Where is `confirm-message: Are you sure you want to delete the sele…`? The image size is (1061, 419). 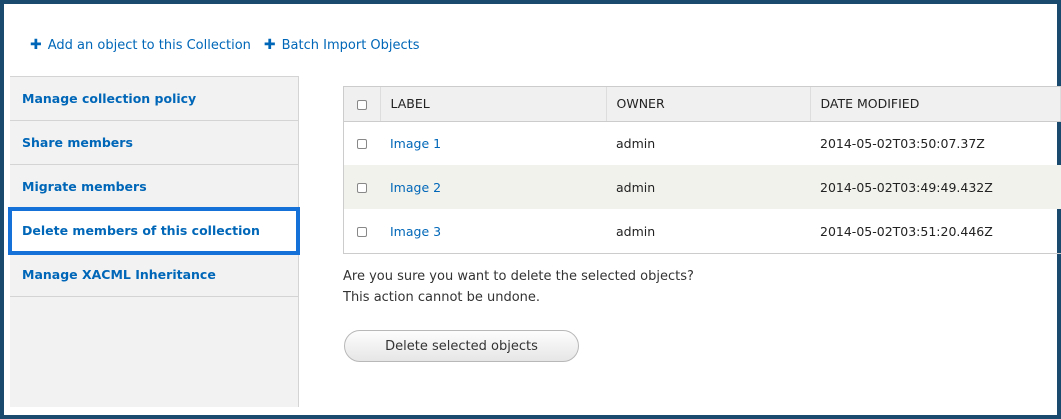
confirm-message: Are you sure you want to delete the sele… is located at coordinates (518, 287).